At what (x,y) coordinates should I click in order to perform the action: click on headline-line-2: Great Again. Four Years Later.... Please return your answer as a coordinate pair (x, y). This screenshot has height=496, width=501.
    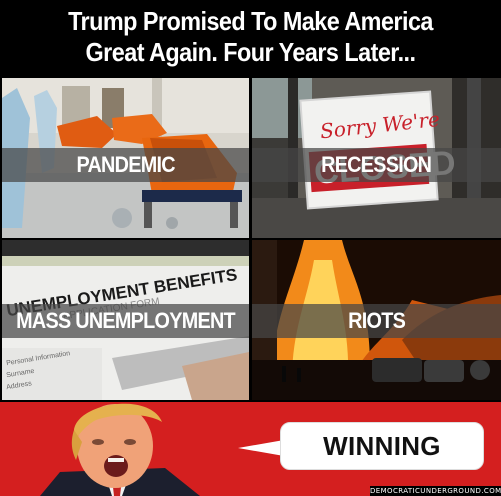
    Looking at the image, I should click on (251, 52).